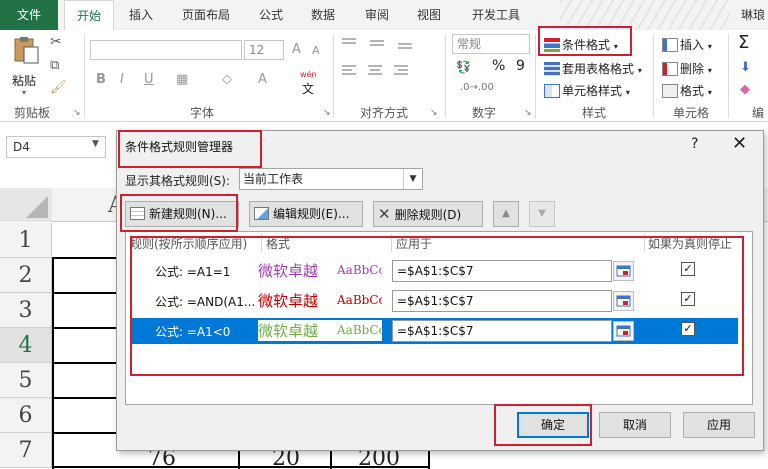 The width and height of the screenshot is (768, 469). Describe the element at coordinates (26, 310) in the screenshot. I see `row-header-3: 3` at that location.